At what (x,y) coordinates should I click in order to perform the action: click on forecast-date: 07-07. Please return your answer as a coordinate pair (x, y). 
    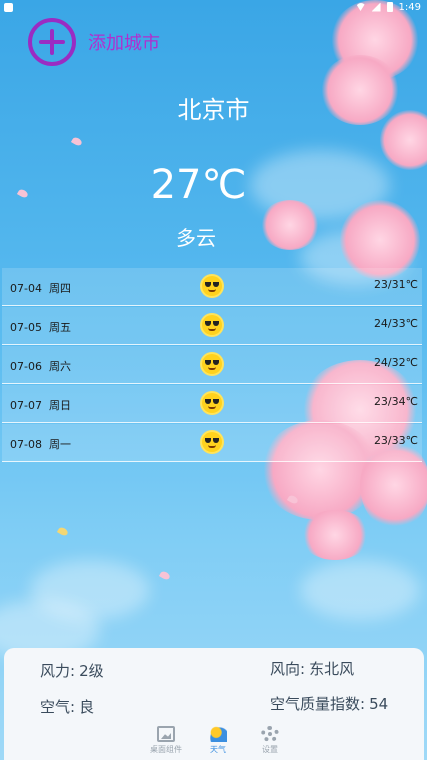
    Looking at the image, I should click on (26, 405).